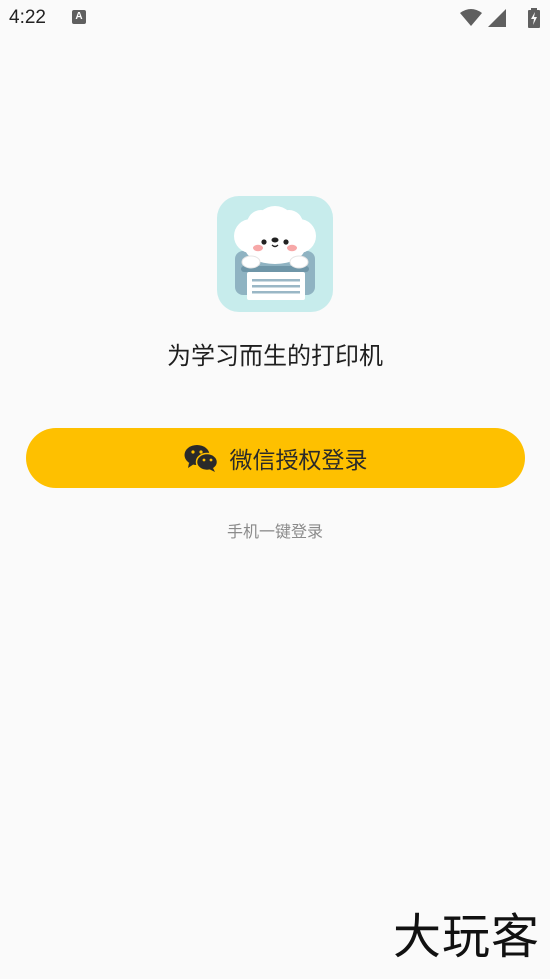 The image size is (550, 979). What do you see at coordinates (497, 18) in the screenshot?
I see `signal-icon` at bounding box center [497, 18].